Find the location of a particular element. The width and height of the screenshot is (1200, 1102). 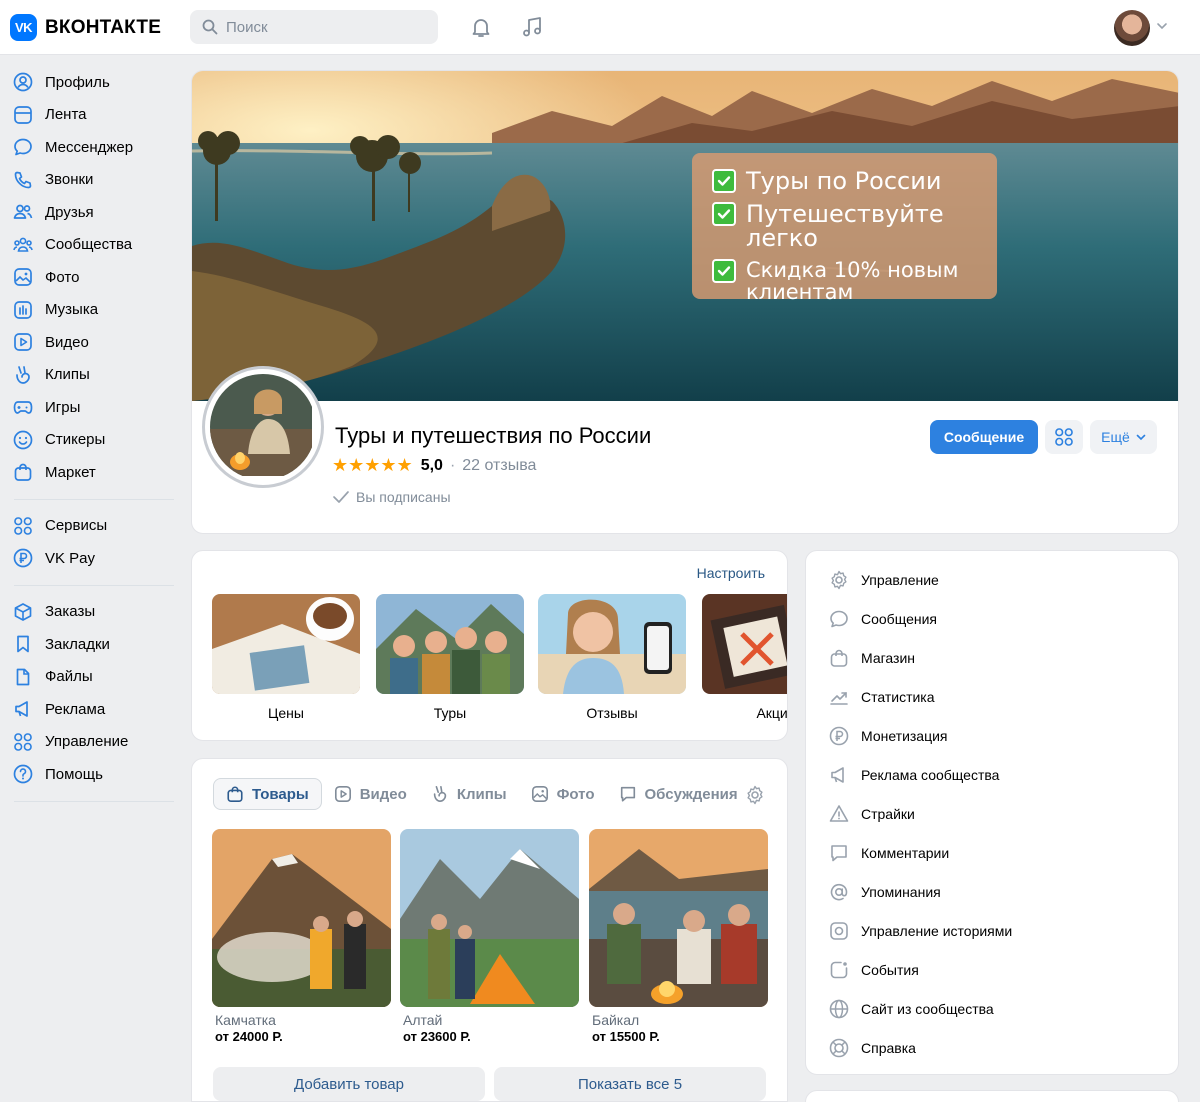

sidebar-item-orders: Заказы is located at coordinates (90, 612).